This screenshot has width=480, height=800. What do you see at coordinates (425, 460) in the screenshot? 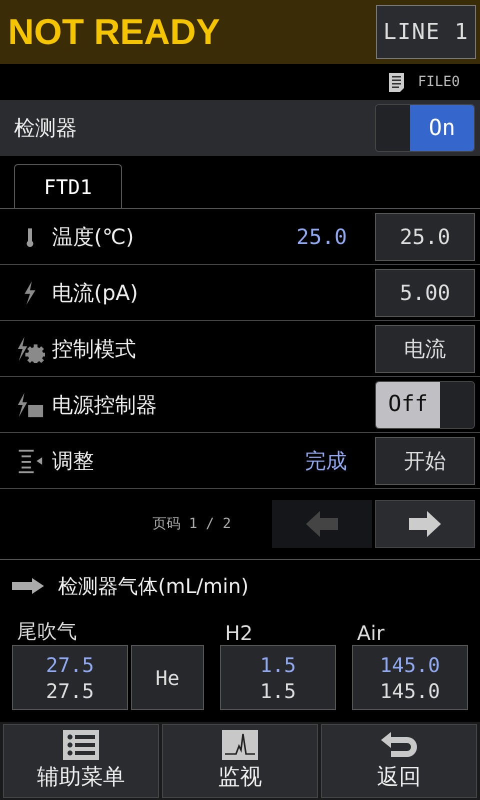
I see `value-button: 开始` at bounding box center [425, 460].